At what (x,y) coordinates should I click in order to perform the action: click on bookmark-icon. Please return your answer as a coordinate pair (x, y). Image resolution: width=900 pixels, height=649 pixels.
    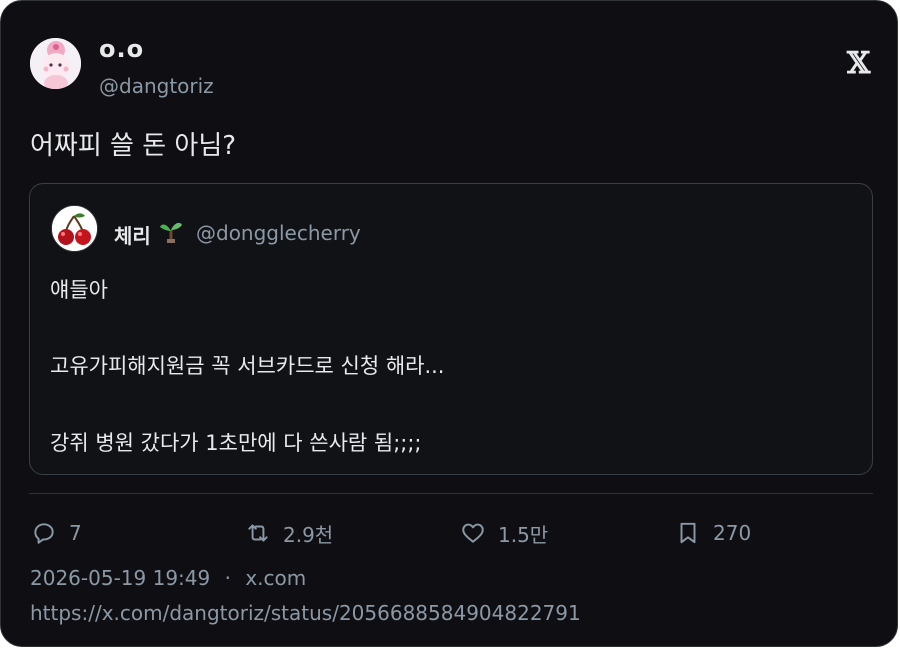
    Looking at the image, I should click on (688, 533).